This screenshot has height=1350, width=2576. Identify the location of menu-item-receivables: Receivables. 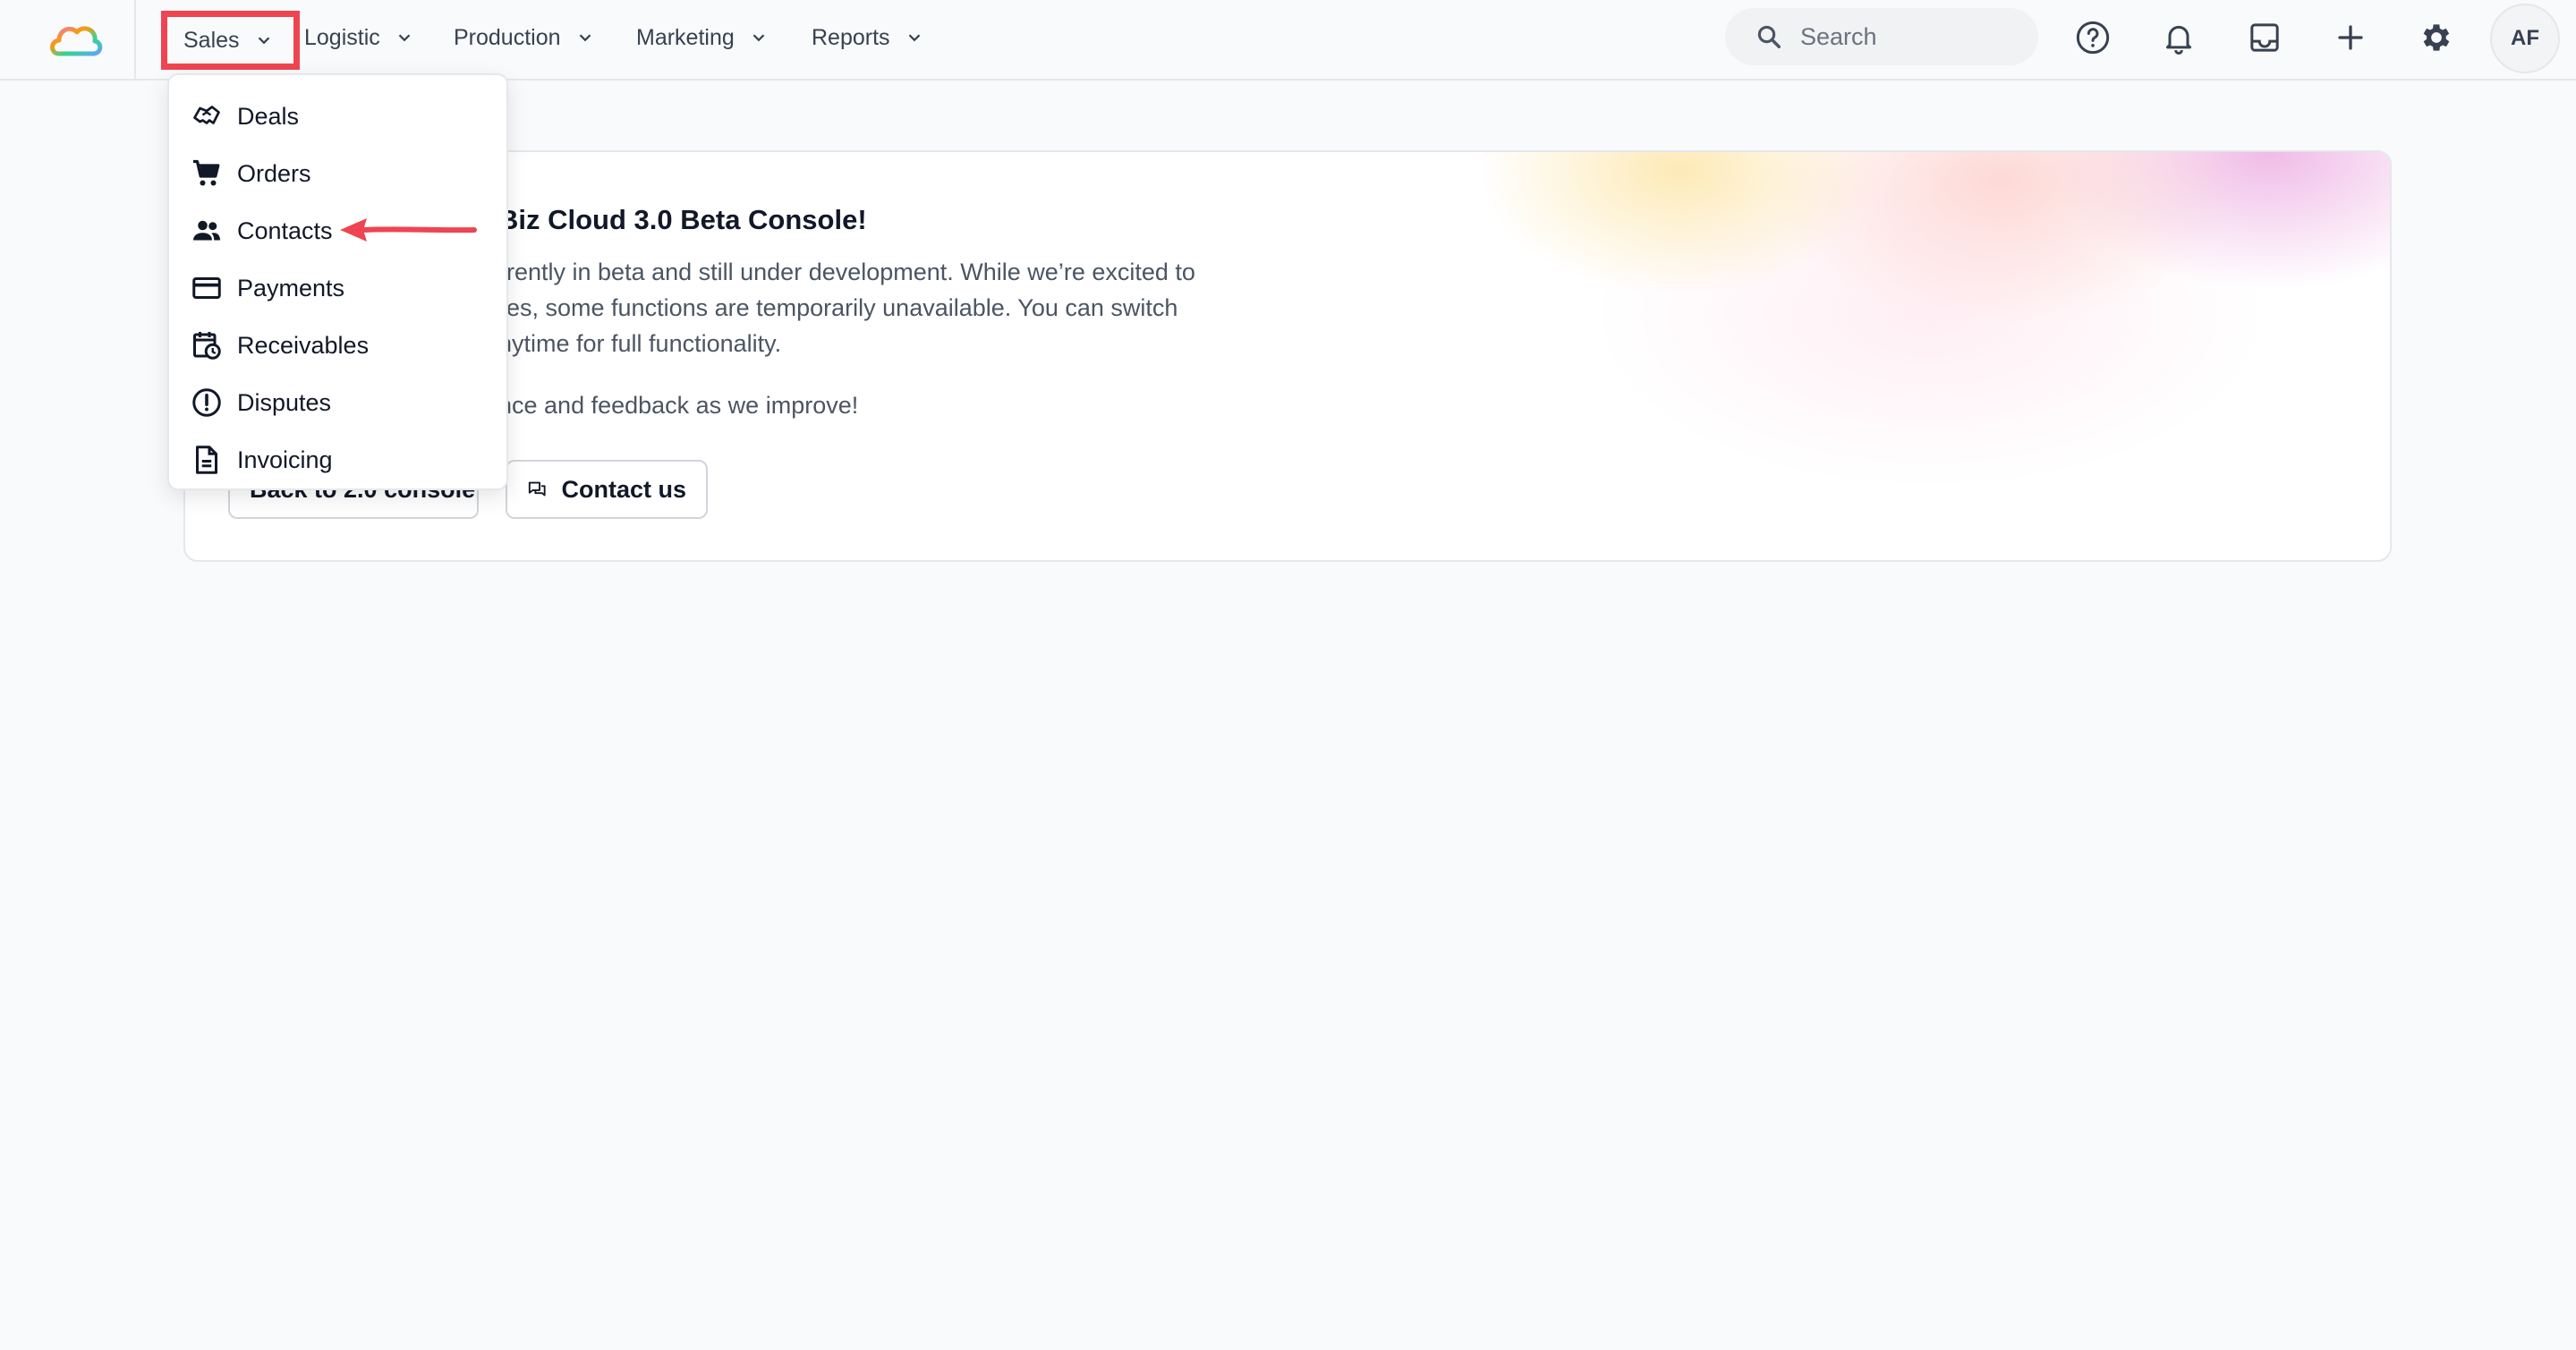
(337, 345).